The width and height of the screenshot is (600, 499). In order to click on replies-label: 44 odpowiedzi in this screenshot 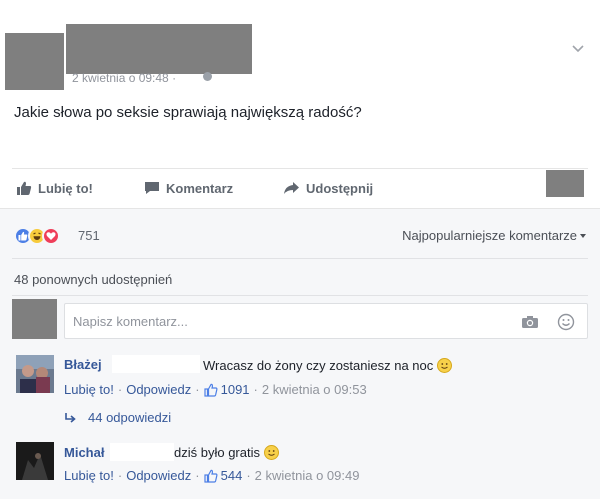, I will do `click(130, 417)`.